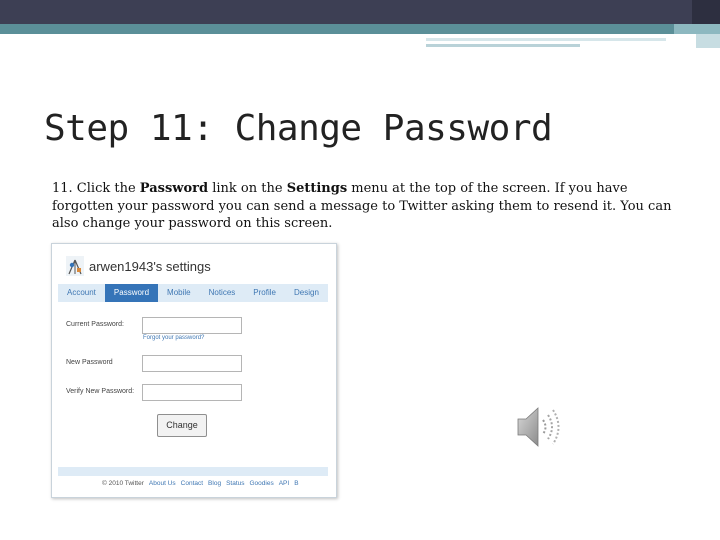 The height and width of the screenshot is (540, 720). I want to click on new-password-field, so click(192, 363).